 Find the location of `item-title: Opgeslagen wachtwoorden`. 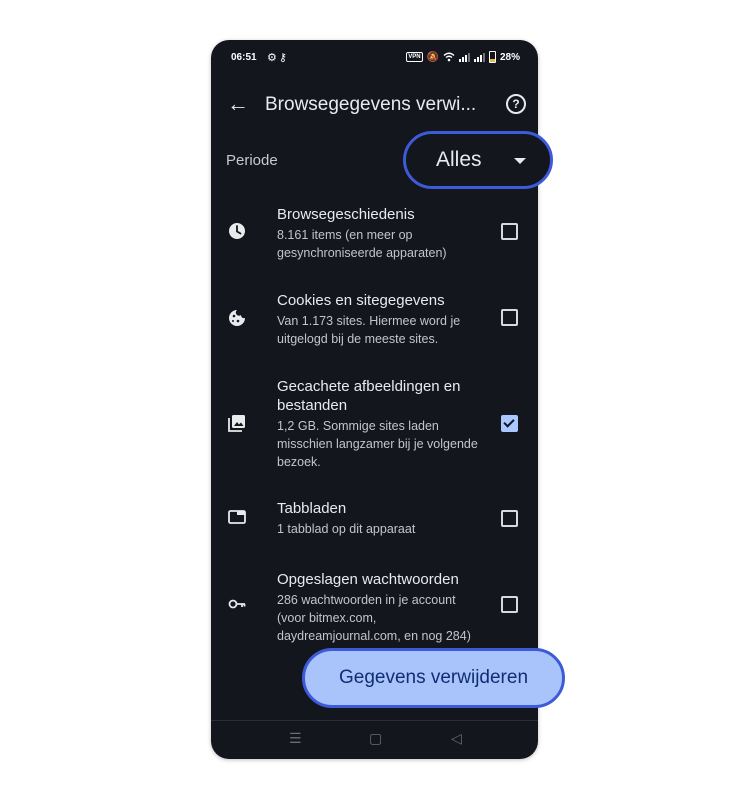

item-title: Opgeslagen wachtwoorden is located at coordinates (368, 579).